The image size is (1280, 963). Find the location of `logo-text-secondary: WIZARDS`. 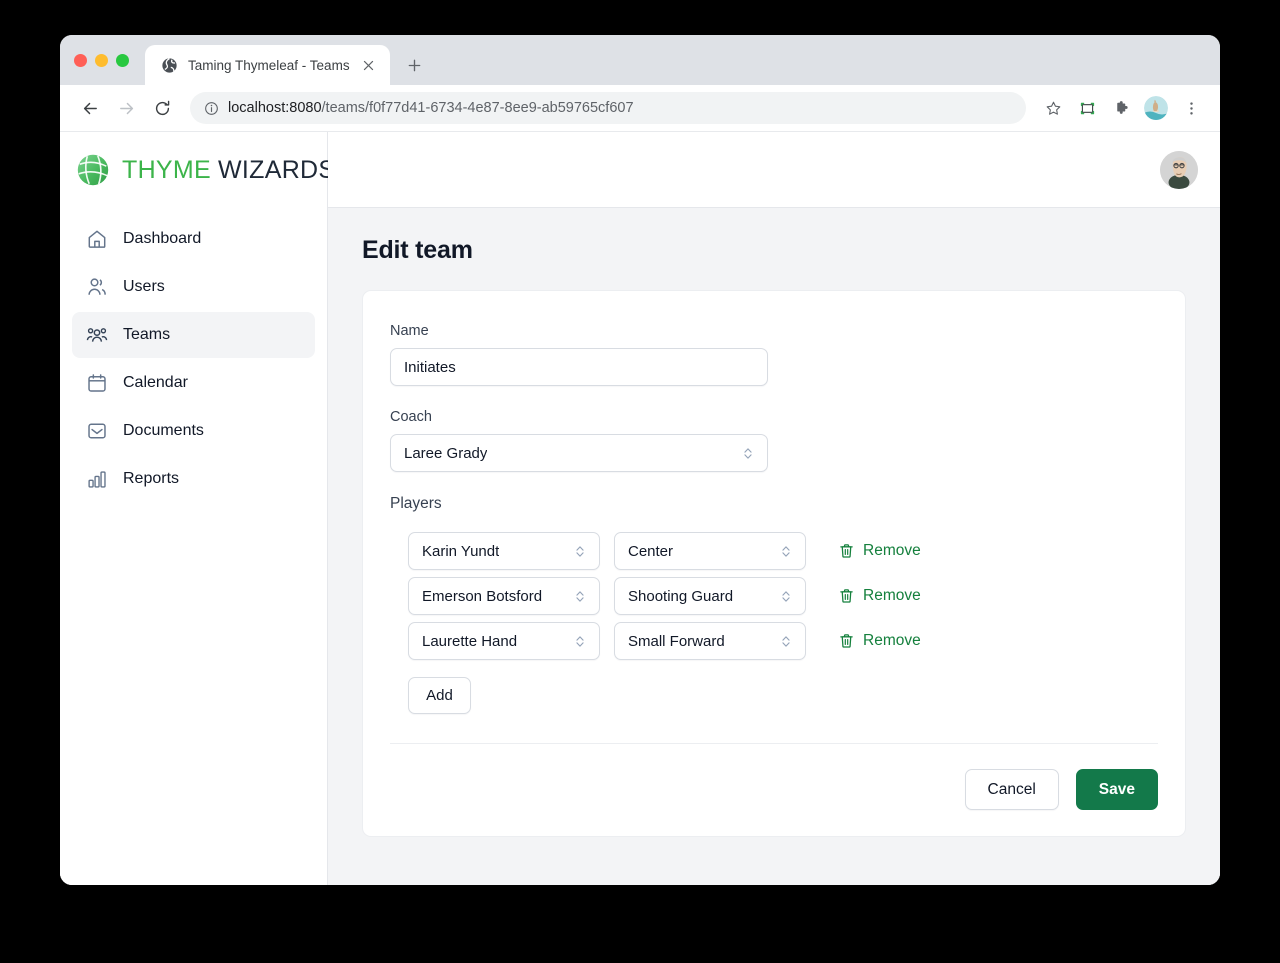

logo-text-secondary: WIZARDS is located at coordinates (277, 169).